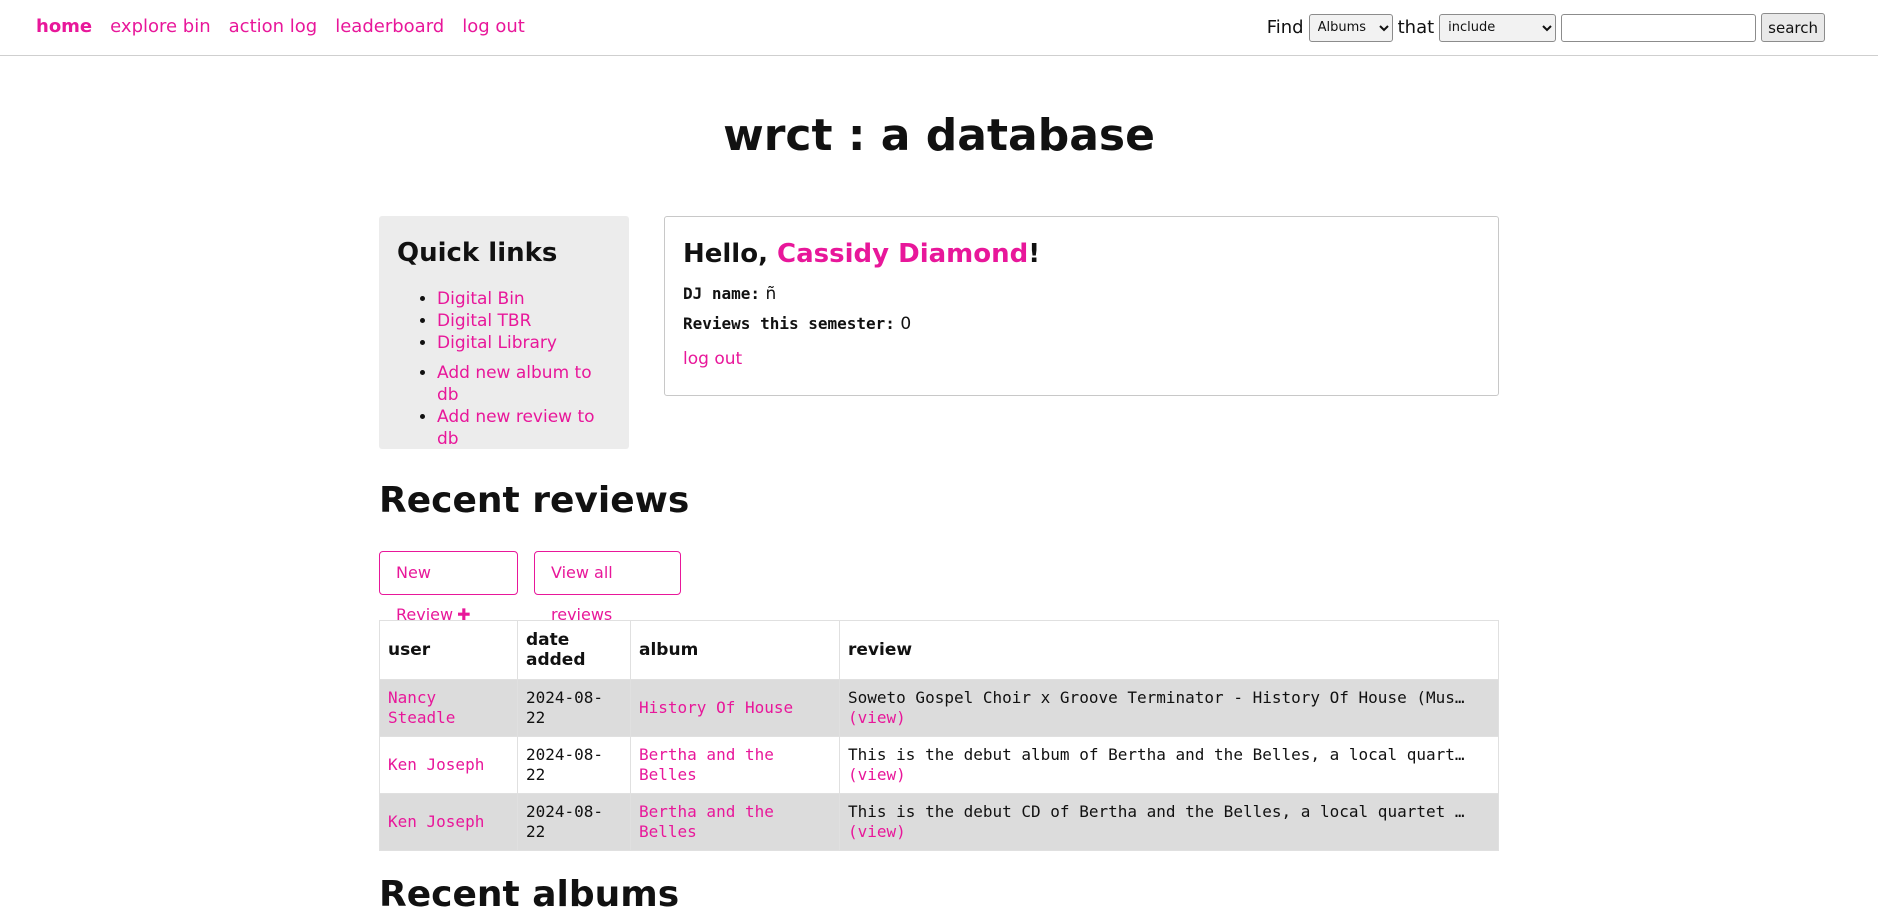 The width and height of the screenshot is (1878, 918). I want to click on nav-leaderboard-link: leaderboard, so click(389, 27).